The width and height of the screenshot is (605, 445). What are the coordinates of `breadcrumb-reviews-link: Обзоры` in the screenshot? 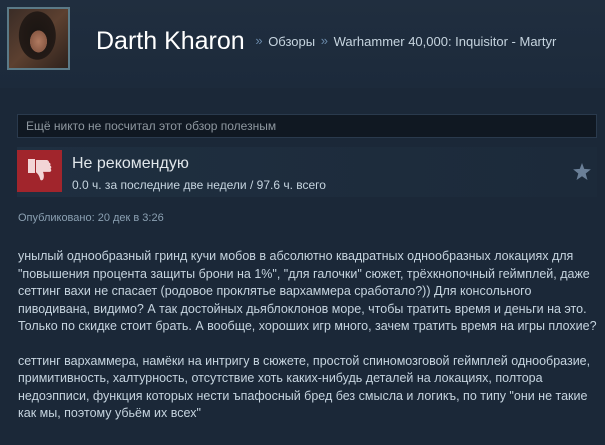 It's located at (291, 41).